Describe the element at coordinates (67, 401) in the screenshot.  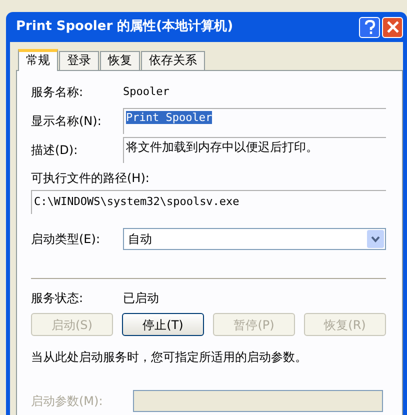
I see `field-label: 启动参数(M):` at that location.